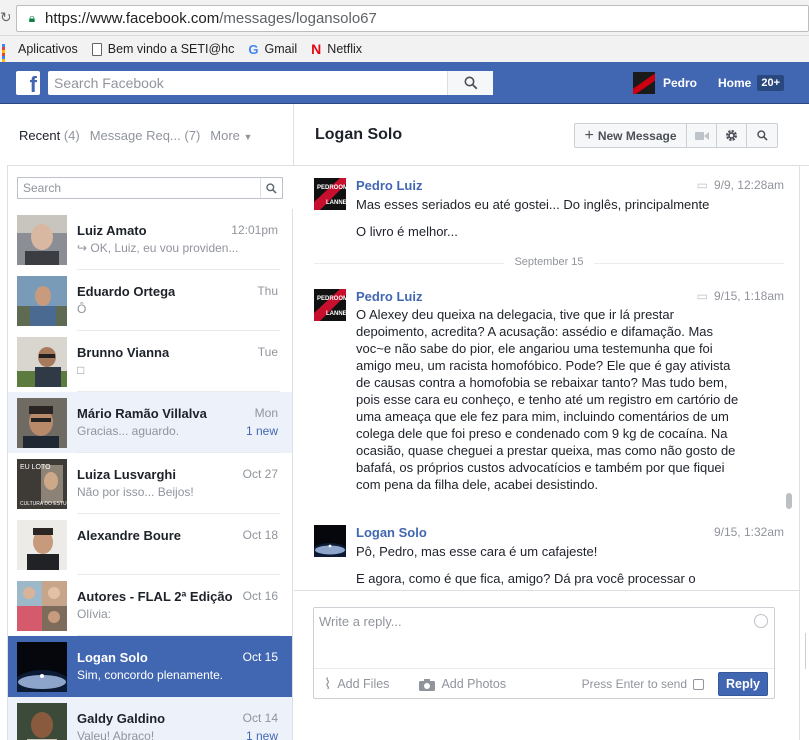 Image resolution: width=809 pixels, height=740 pixels. Describe the element at coordinates (330, 305) in the screenshot. I see `avatar: PEDROOM LANNE` at that location.